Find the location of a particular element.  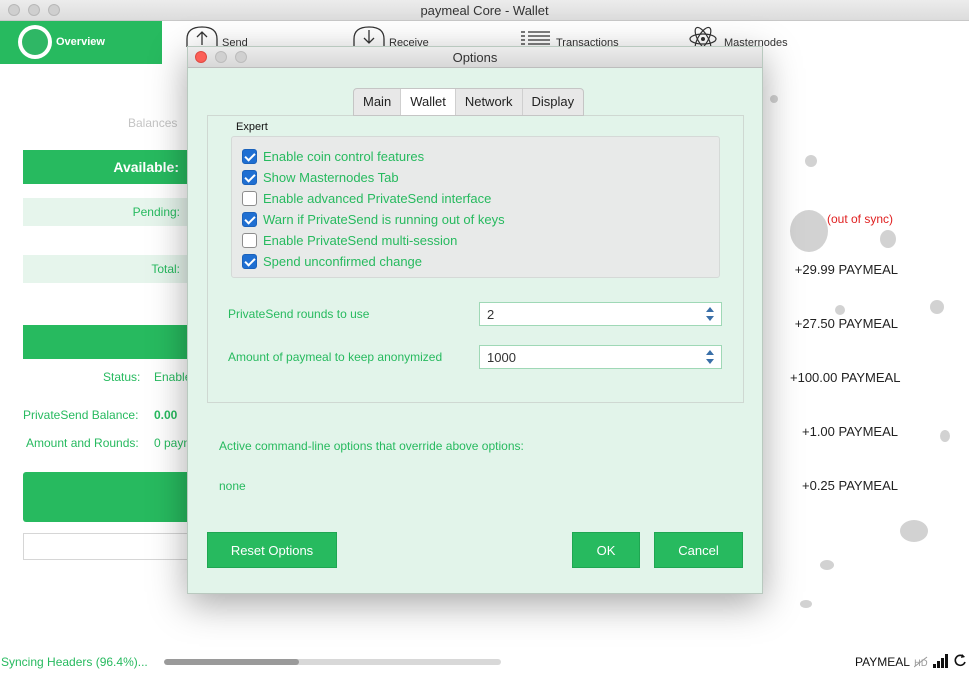

warn-keys-checkbox is located at coordinates (249, 219).